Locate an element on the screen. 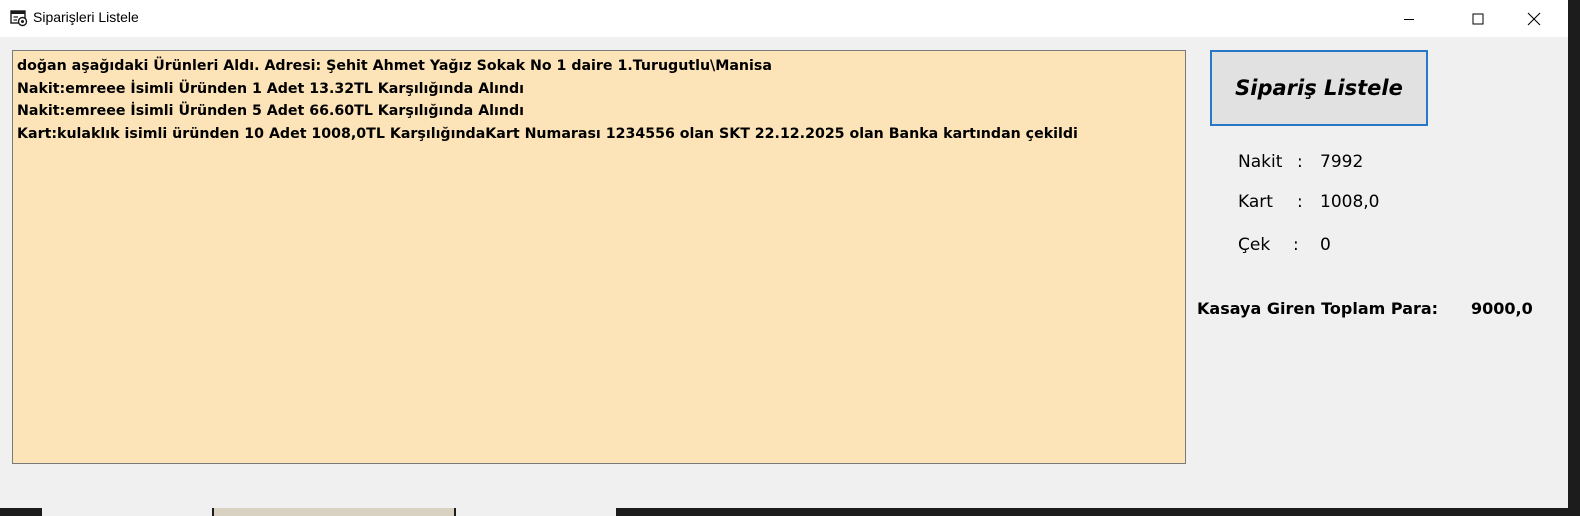  card-value: 1008,0 is located at coordinates (1350, 202).